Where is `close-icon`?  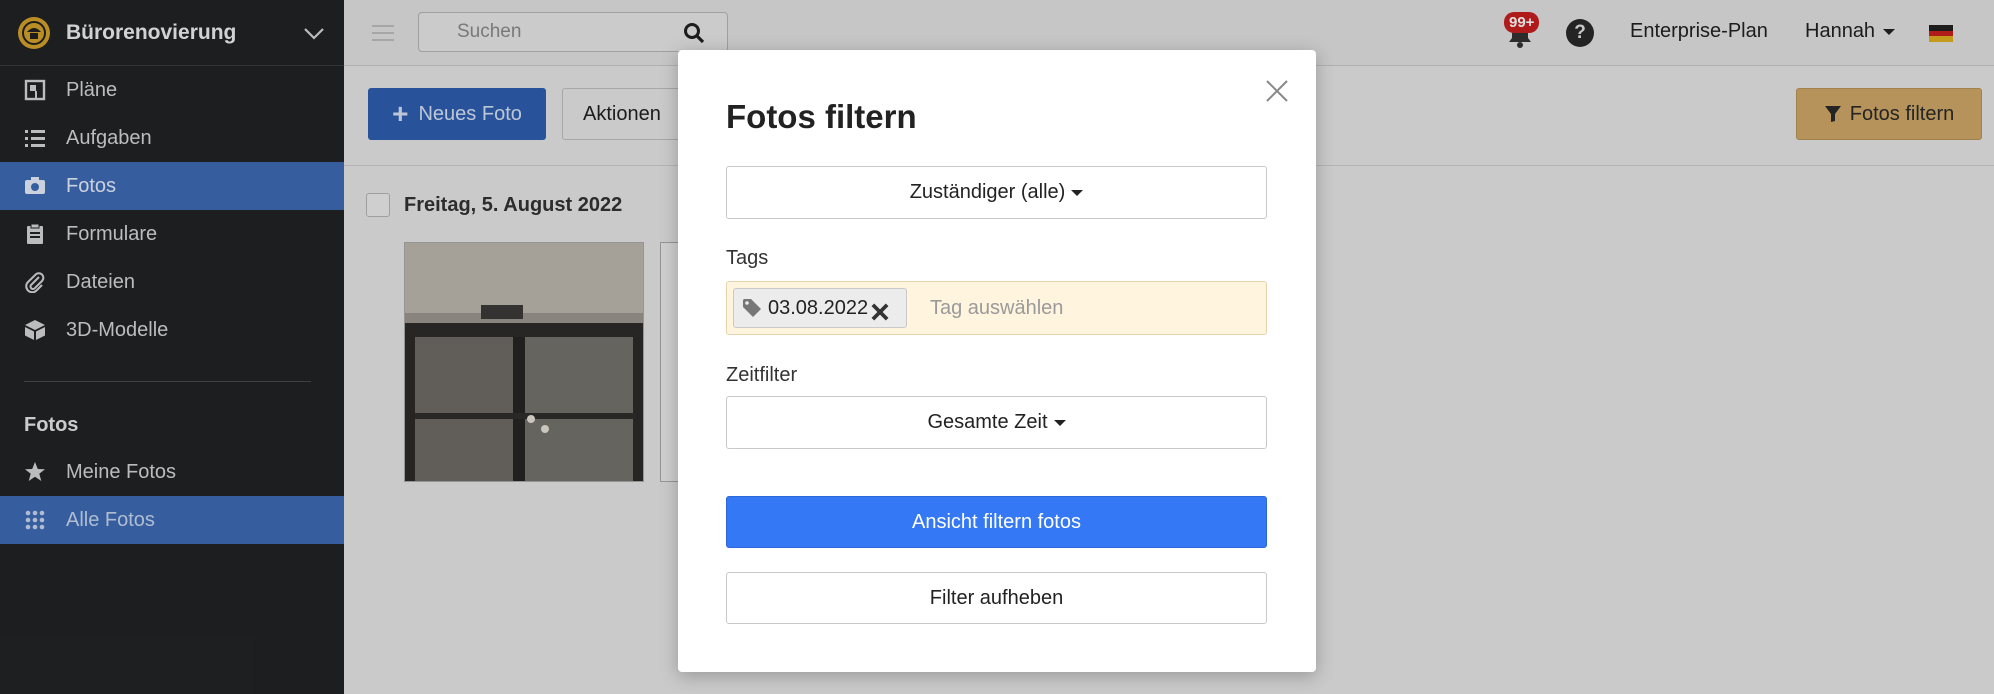
close-icon is located at coordinates (1277, 91).